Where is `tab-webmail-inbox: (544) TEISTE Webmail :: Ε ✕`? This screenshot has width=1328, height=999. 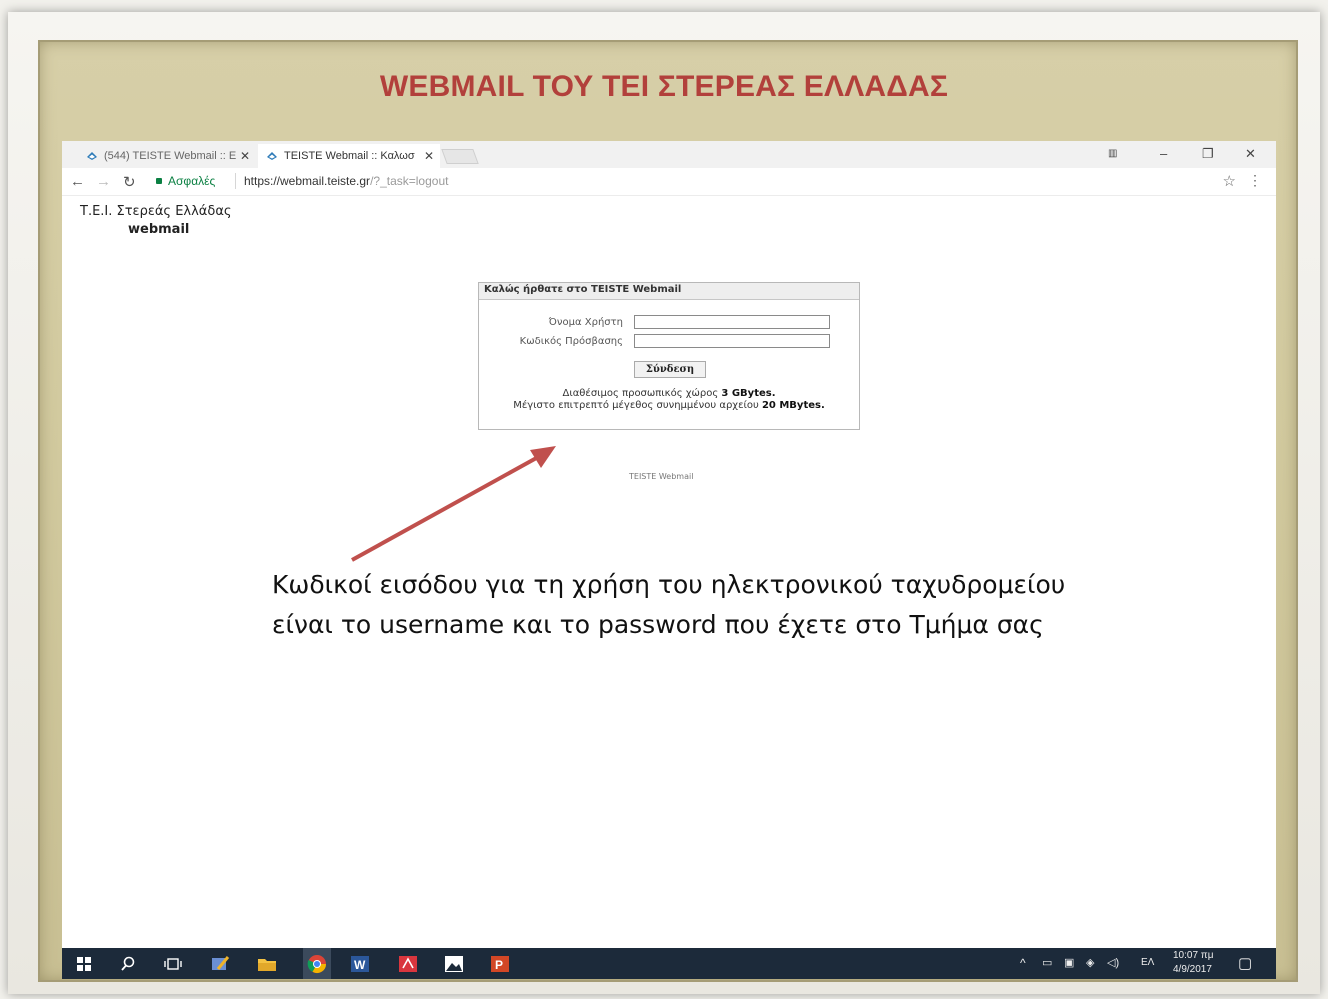 tab-webmail-inbox: (544) TEISTE Webmail :: Ε ✕ is located at coordinates (167, 156).